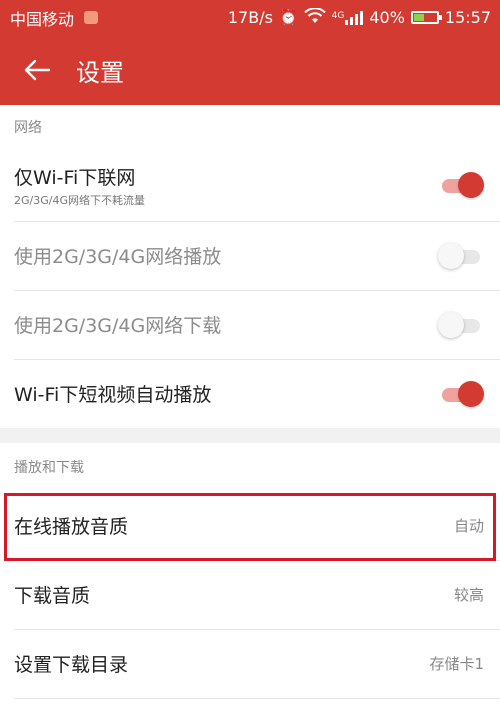 The width and height of the screenshot is (500, 718). Describe the element at coordinates (461, 255) in the screenshot. I see `mobile-play-toggle` at that location.